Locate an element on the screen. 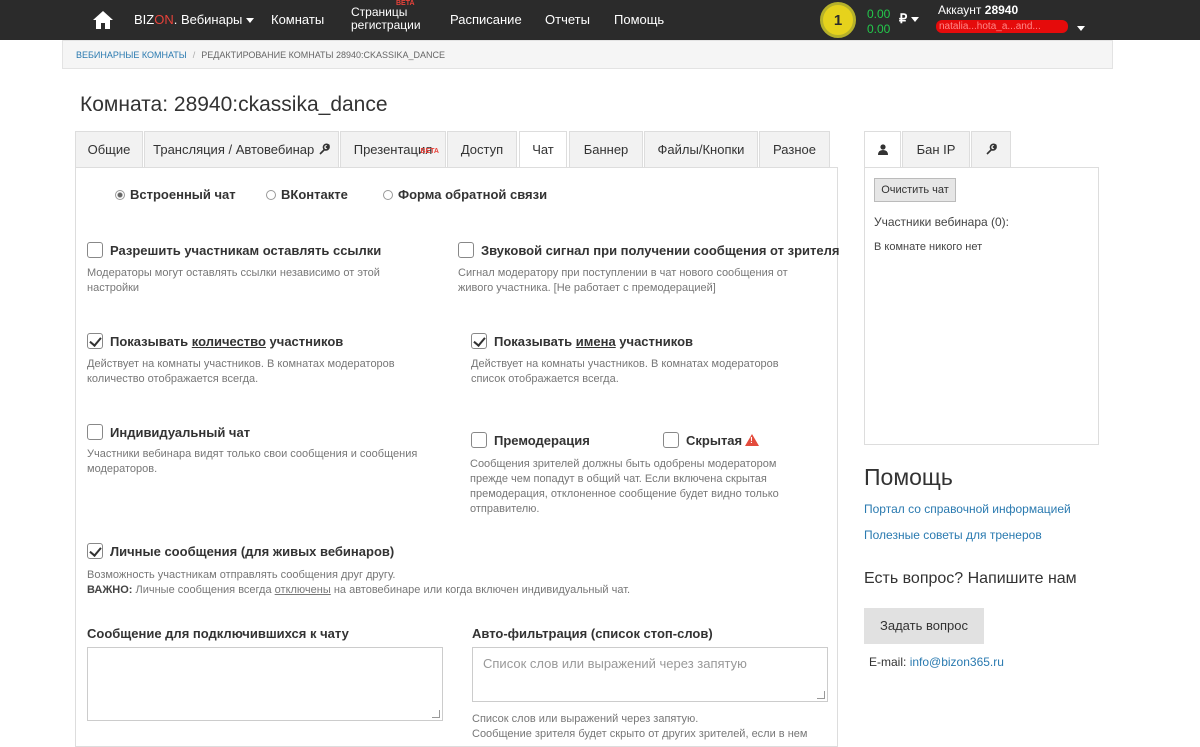 The width and height of the screenshot is (1200, 747). hidden-premod-label: Скрытая is located at coordinates (723, 440).